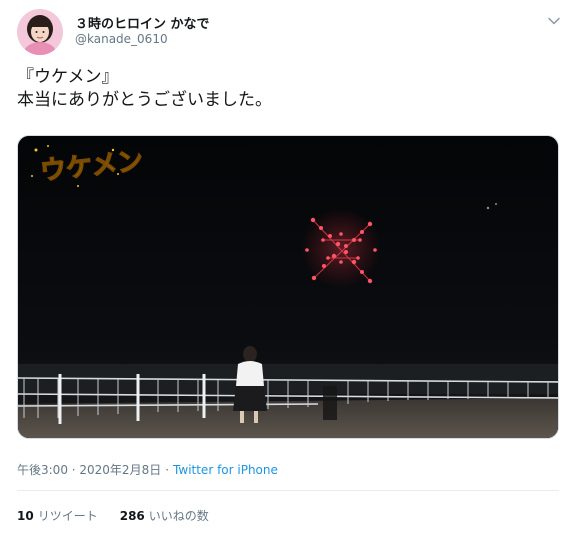 Image resolution: width=575 pixels, height=533 pixels. I want to click on tweet-meta: 午後3:00 · 2020年2月8日 · Twitter for iPhone, so click(147, 469).